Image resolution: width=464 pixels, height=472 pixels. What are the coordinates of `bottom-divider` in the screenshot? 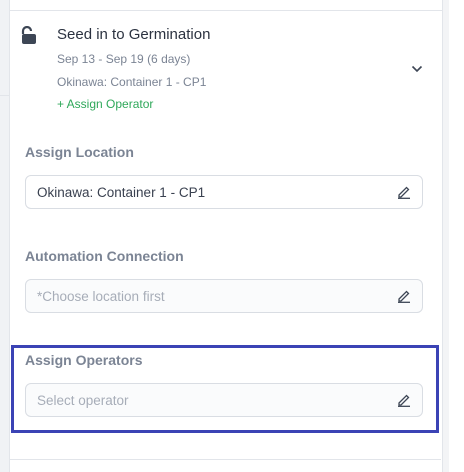 It's located at (225, 459).